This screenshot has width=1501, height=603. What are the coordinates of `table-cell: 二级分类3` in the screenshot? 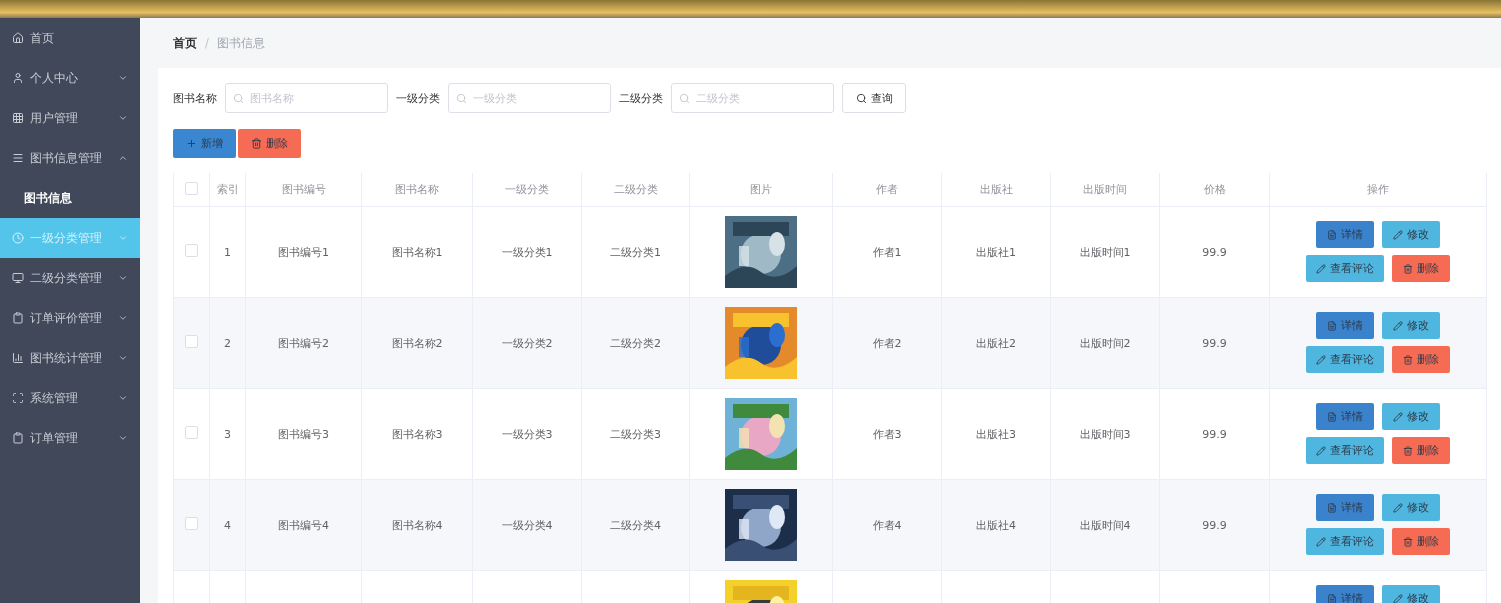 It's located at (635, 434).